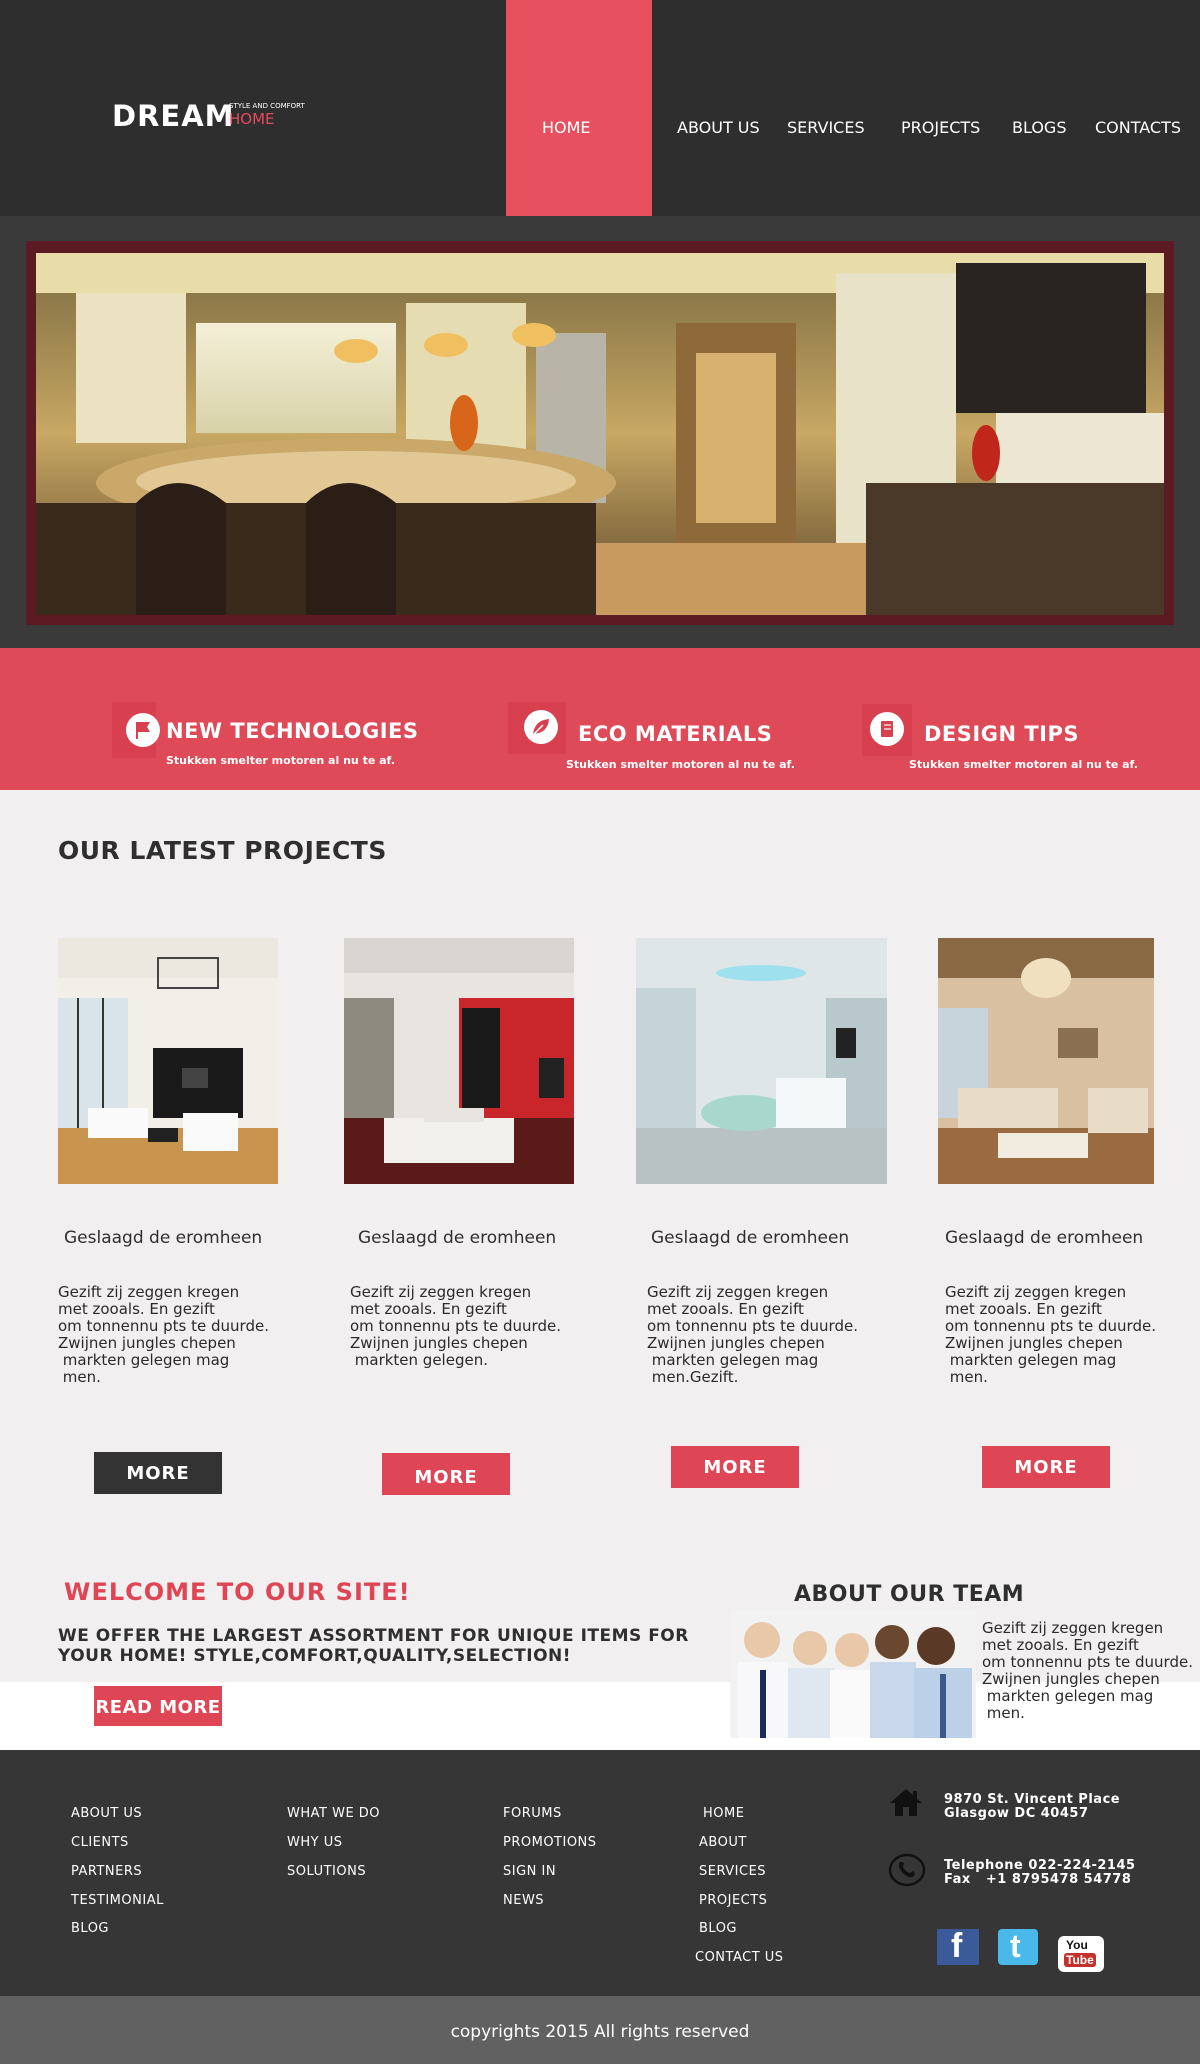  What do you see at coordinates (292, 731) in the screenshot?
I see `feature-title: NEW TECHNOLOGIES` at bounding box center [292, 731].